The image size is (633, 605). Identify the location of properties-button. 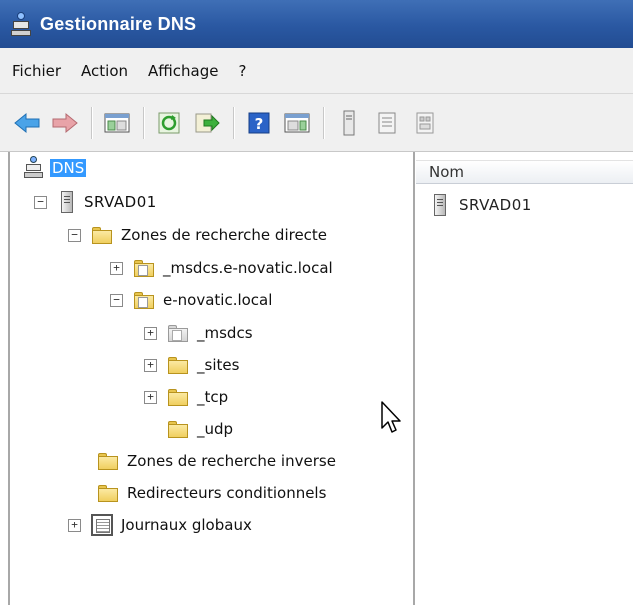
(425, 123).